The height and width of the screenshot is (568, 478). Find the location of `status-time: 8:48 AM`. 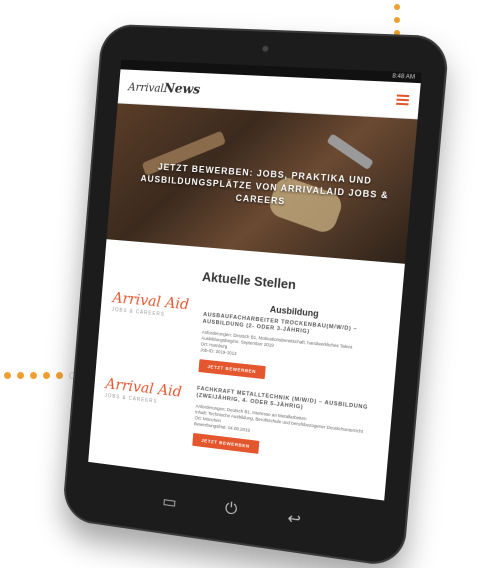

status-time: 8:48 AM is located at coordinates (404, 77).